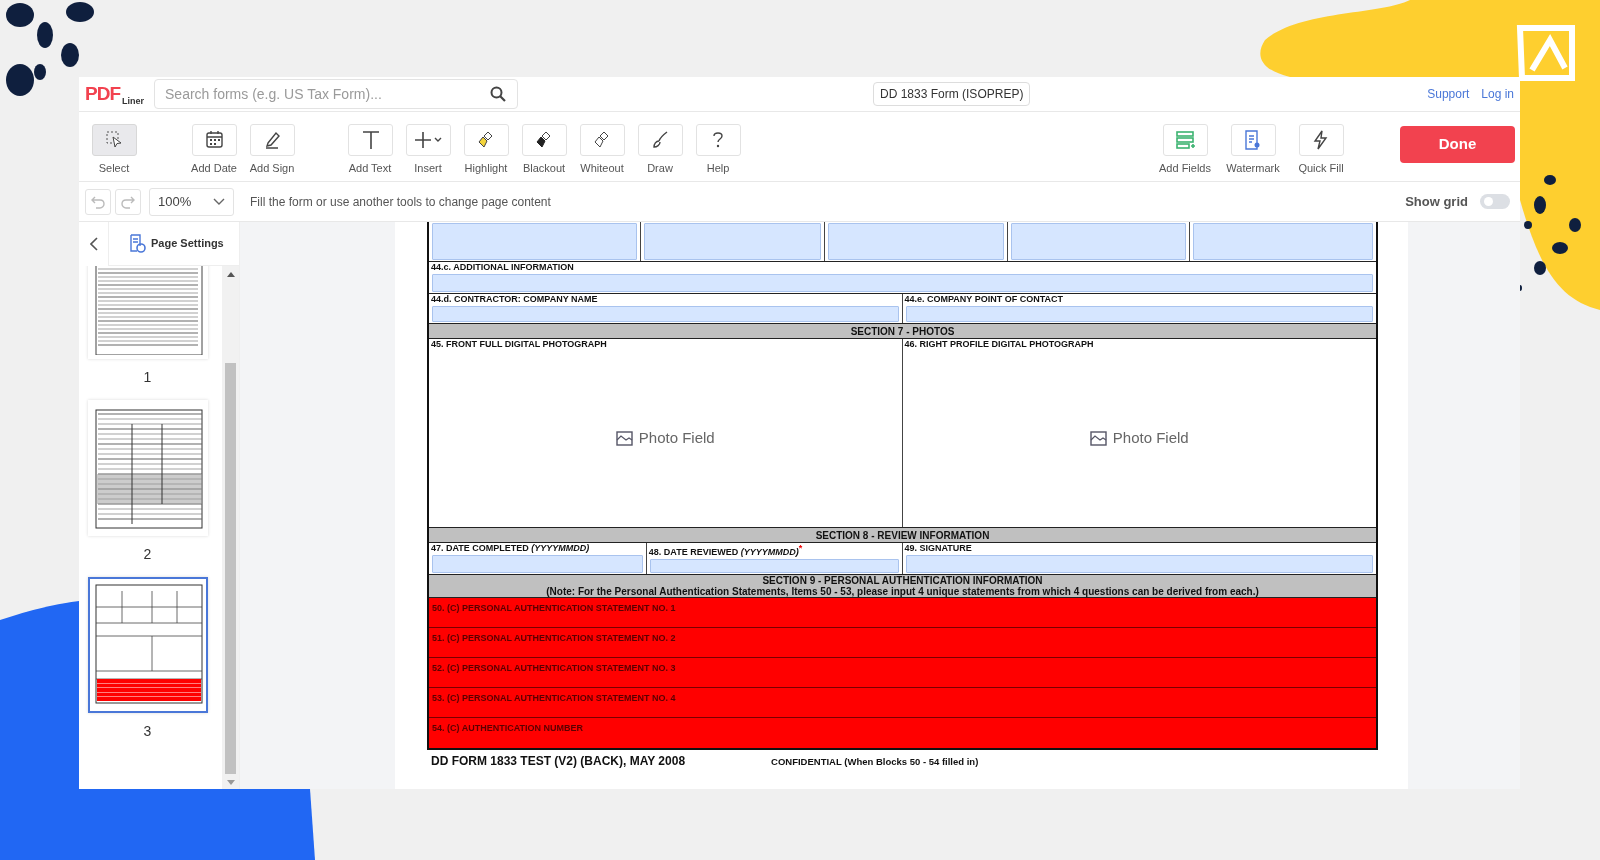 The image size is (1600, 860). I want to click on toggle-switch, so click(1495, 201).